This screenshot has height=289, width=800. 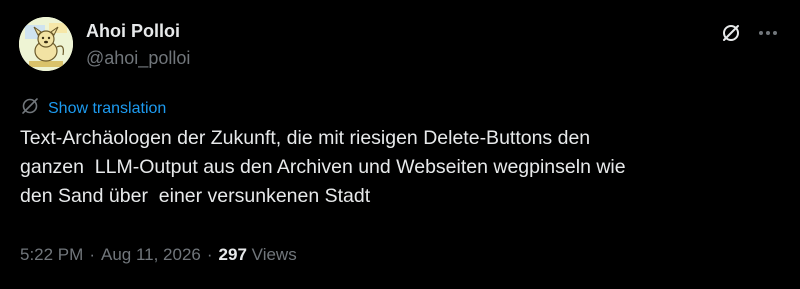 I want to click on user-handle: @ahoi_polloi, so click(x=138, y=58).